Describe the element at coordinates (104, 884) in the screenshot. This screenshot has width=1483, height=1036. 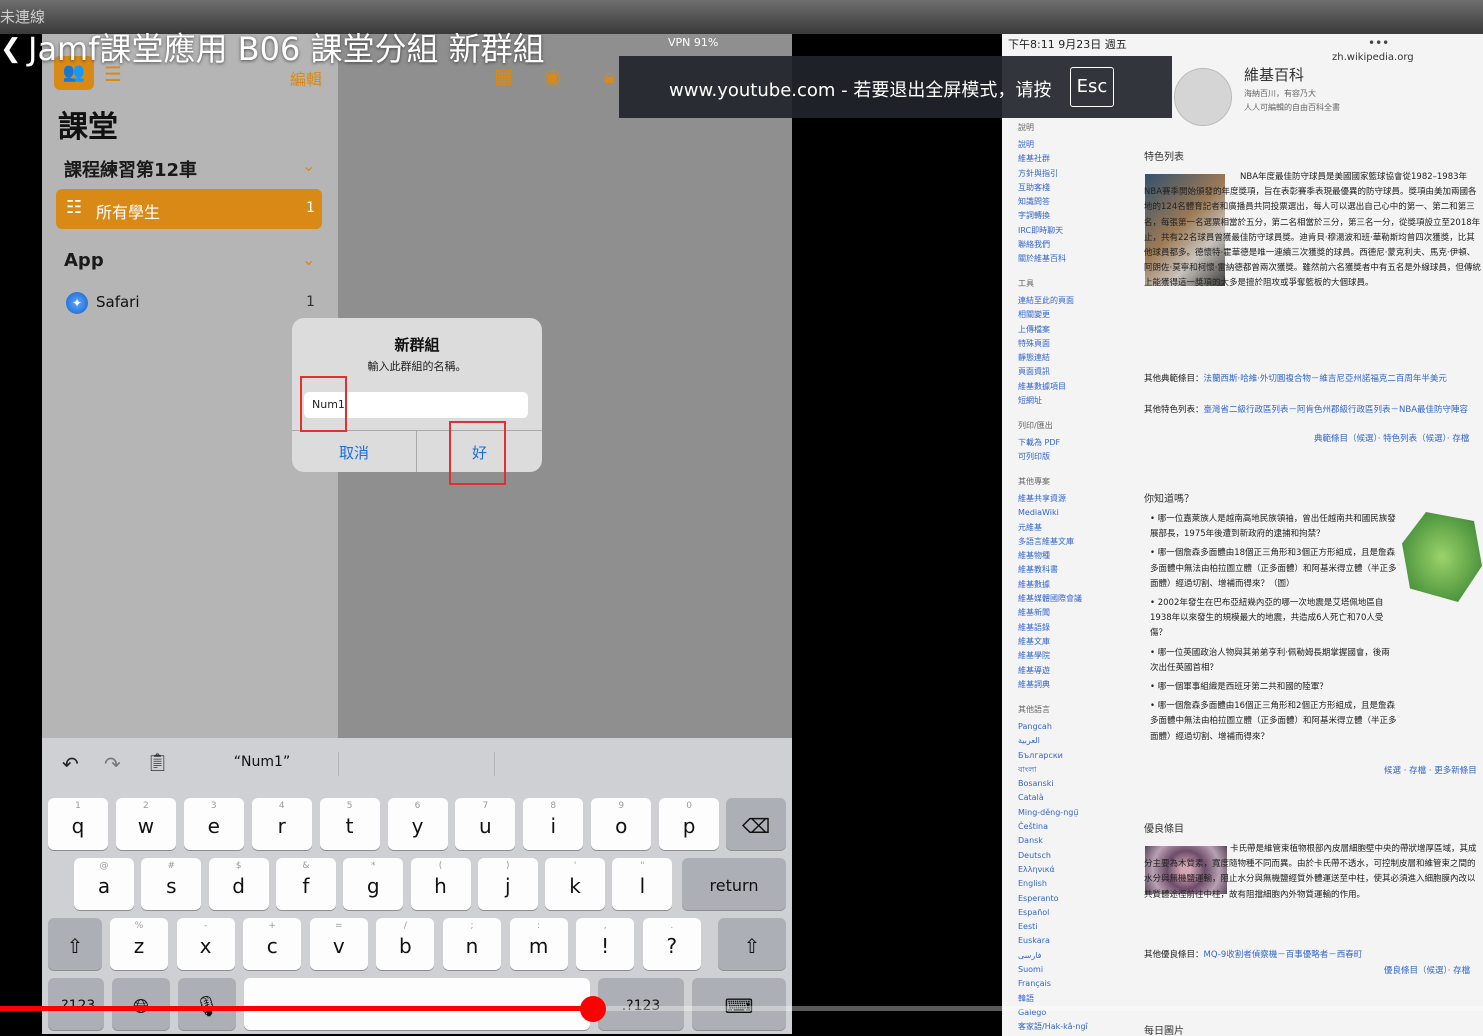
I see `key-a: @ a` at that location.